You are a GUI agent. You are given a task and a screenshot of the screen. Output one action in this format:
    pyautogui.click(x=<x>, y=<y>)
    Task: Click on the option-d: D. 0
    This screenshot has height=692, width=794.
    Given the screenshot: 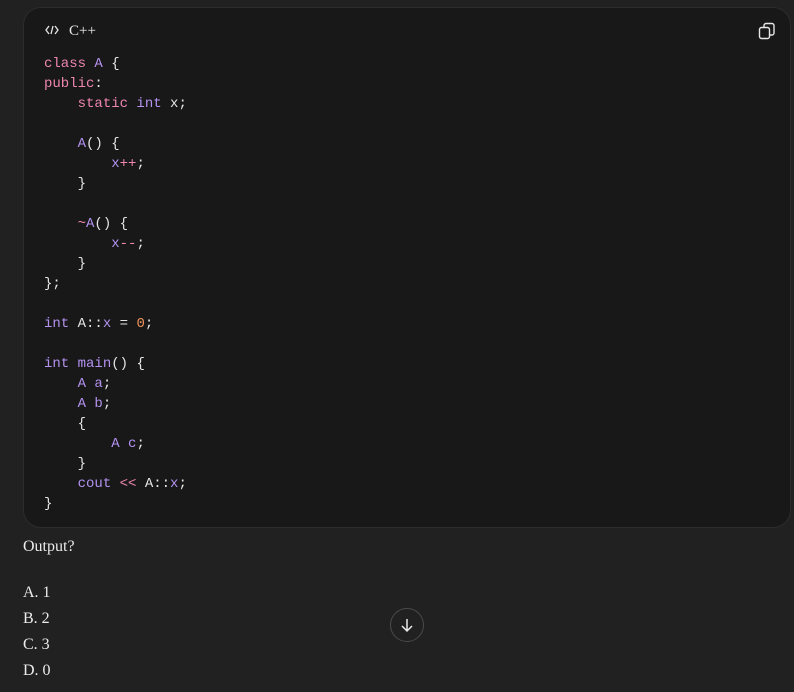 What is the action you would take?
    pyautogui.click(x=37, y=670)
    